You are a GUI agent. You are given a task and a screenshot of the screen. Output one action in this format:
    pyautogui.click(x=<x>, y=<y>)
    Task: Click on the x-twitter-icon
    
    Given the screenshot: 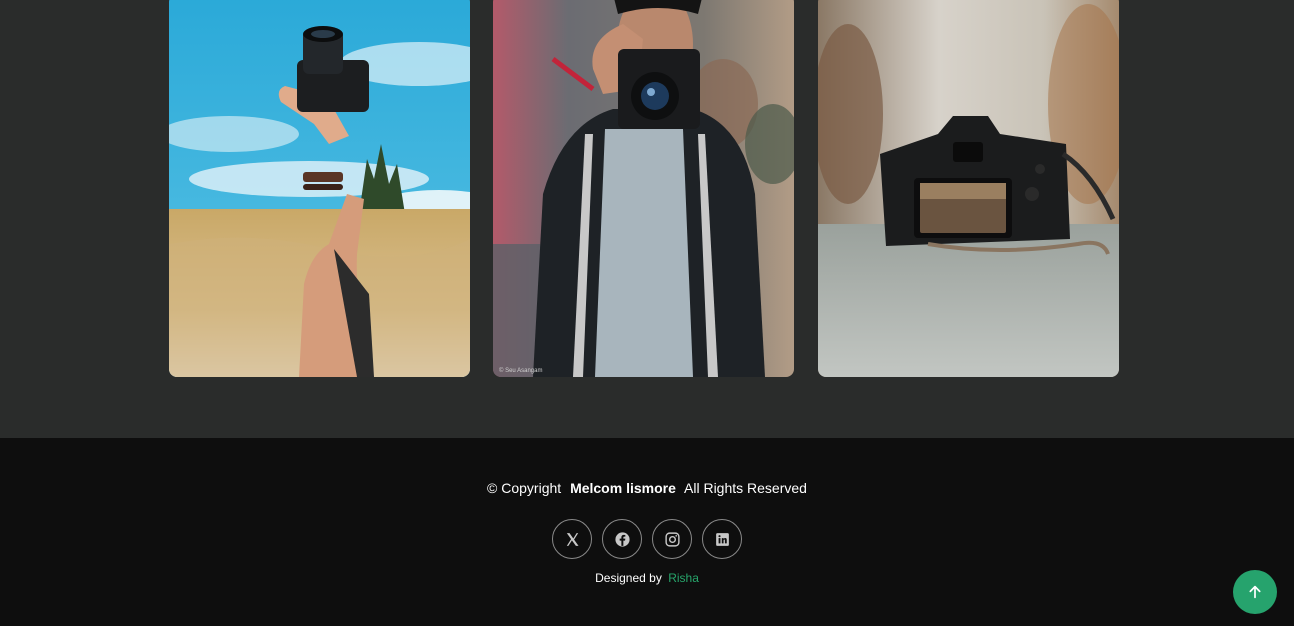 What is the action you would take?
    pyautogui.click(x=572, y=539)
    